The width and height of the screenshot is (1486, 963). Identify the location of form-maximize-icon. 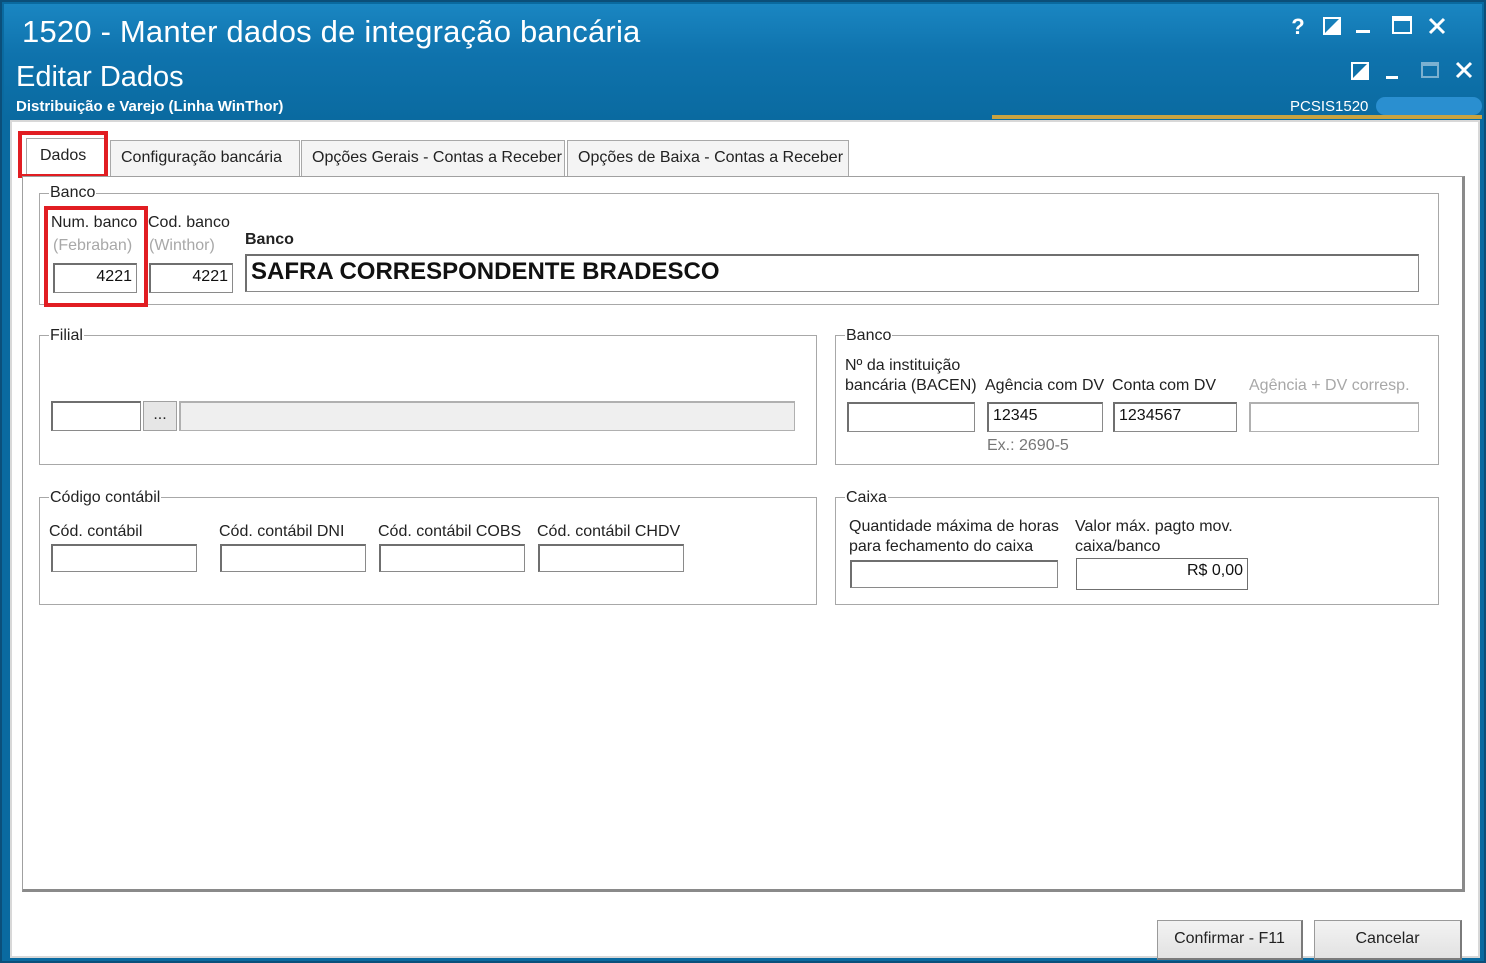
(1430, 71).